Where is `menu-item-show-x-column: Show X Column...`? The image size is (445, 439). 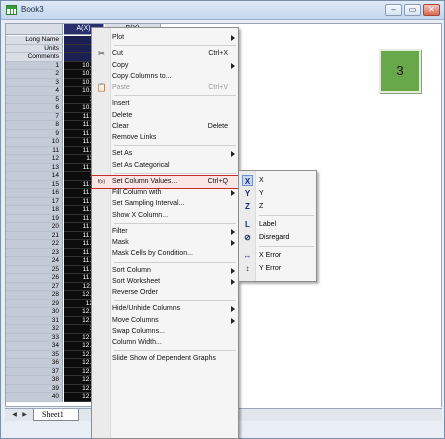
menu-item-show-x-column: Show X Column... is located at coordinates (165, 216).